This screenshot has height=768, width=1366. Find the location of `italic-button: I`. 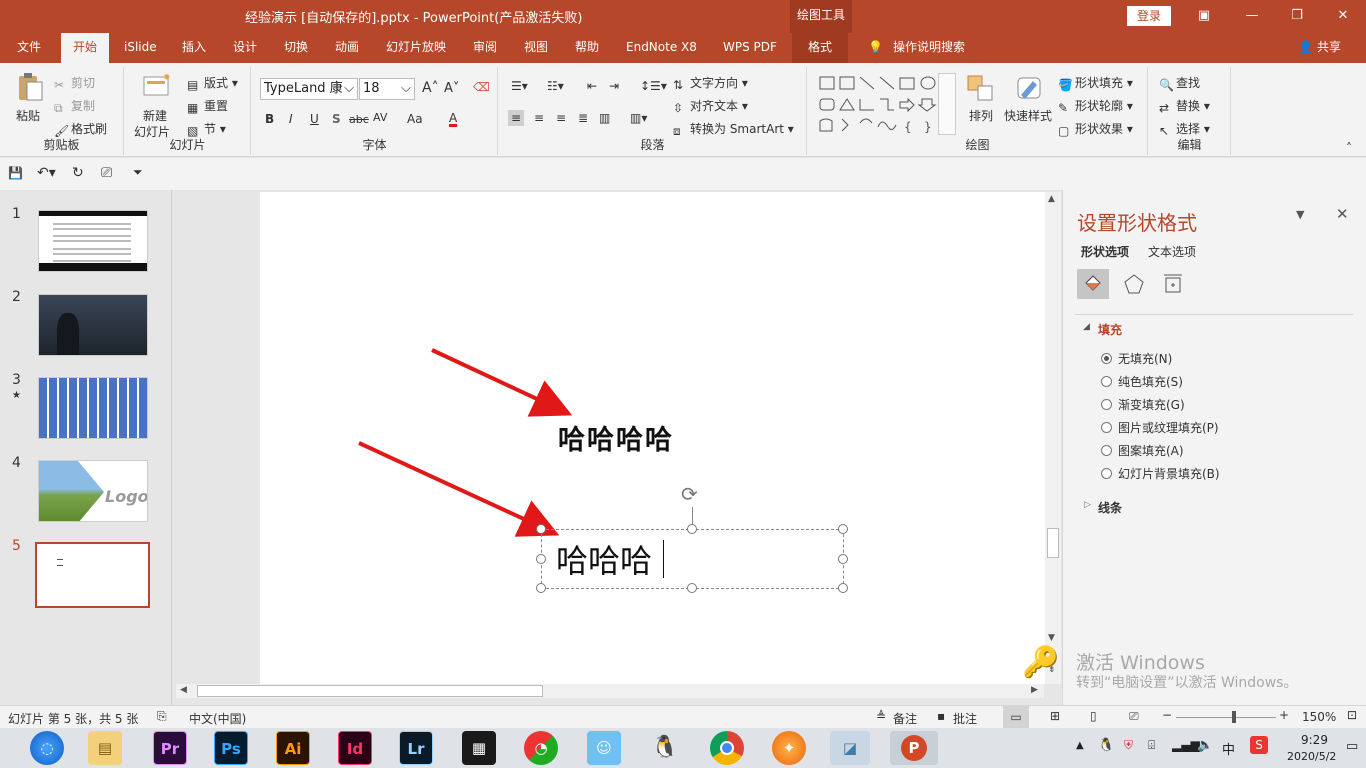

italic-button: I is located at coordinates (291, 119).